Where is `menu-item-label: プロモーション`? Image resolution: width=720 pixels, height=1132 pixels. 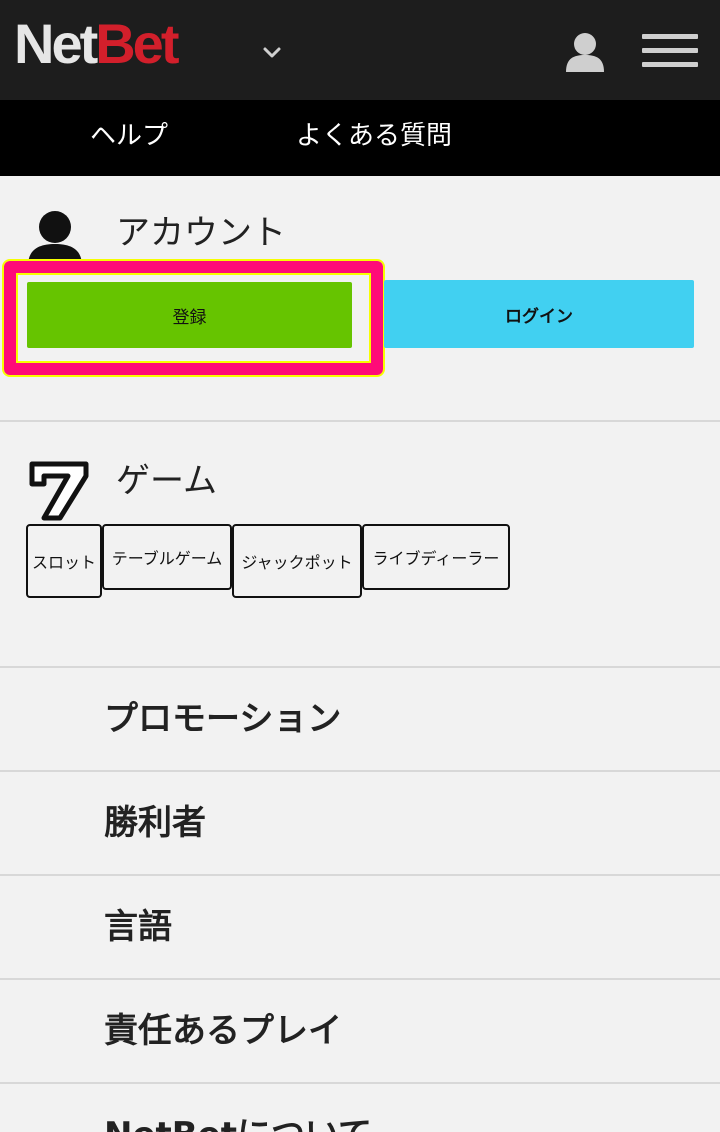 menu-item-label: プロモーション is located at coordinates (223, 719).